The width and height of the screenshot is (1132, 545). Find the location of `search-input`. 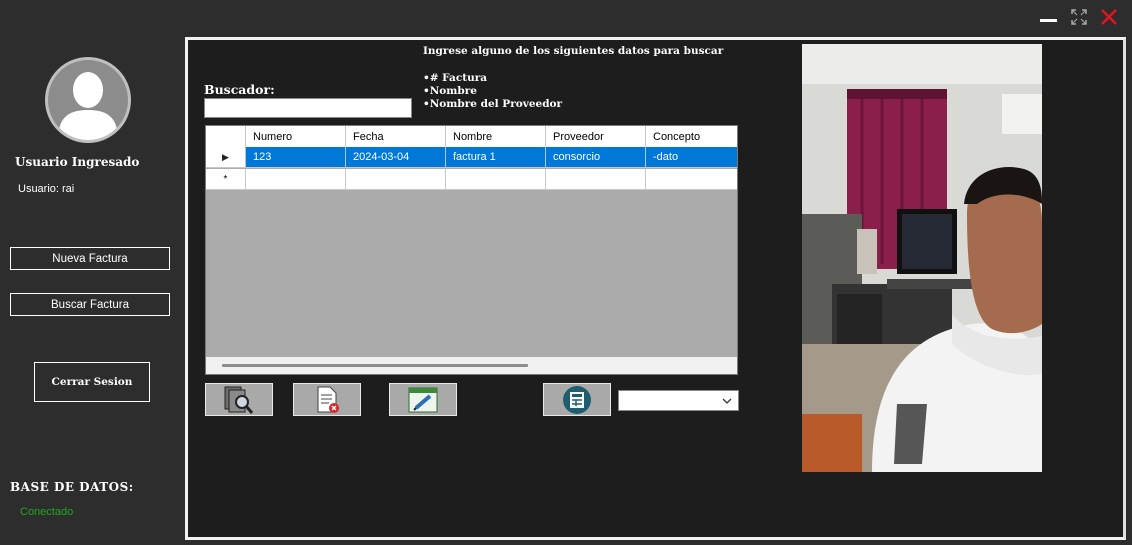

search-input is located at coordinates (308, 108).